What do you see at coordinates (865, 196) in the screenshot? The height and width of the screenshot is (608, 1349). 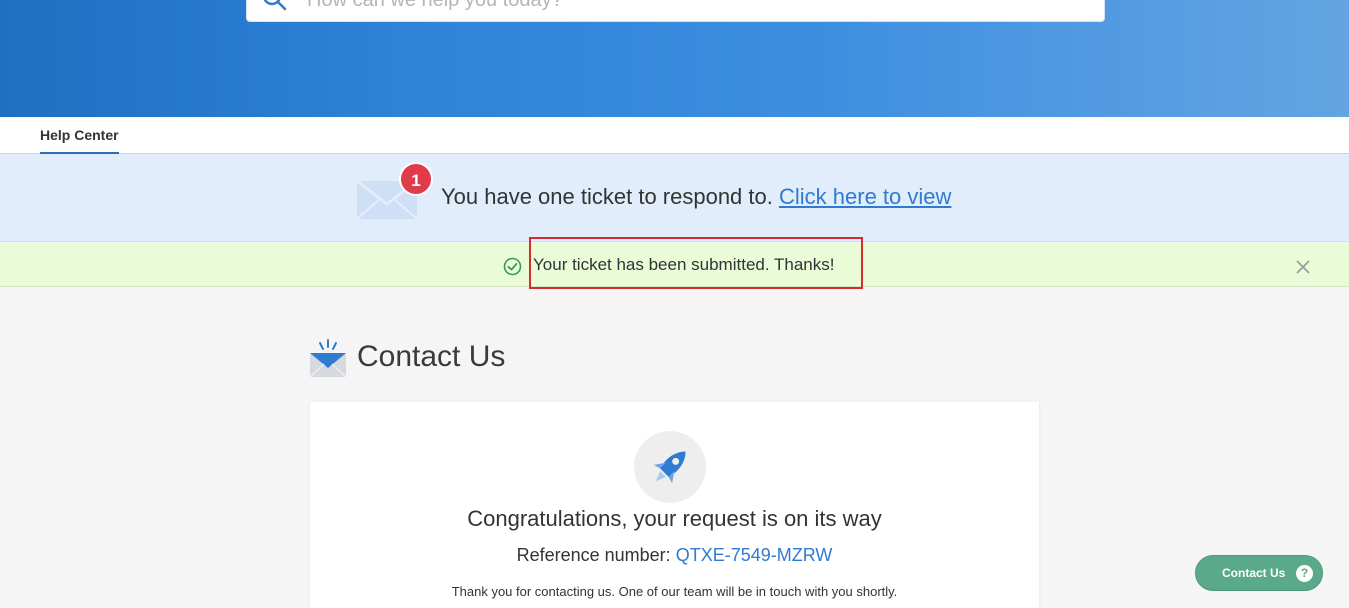 I see `view-ticket-link: Click here to view` at bounding box center [865, 196].